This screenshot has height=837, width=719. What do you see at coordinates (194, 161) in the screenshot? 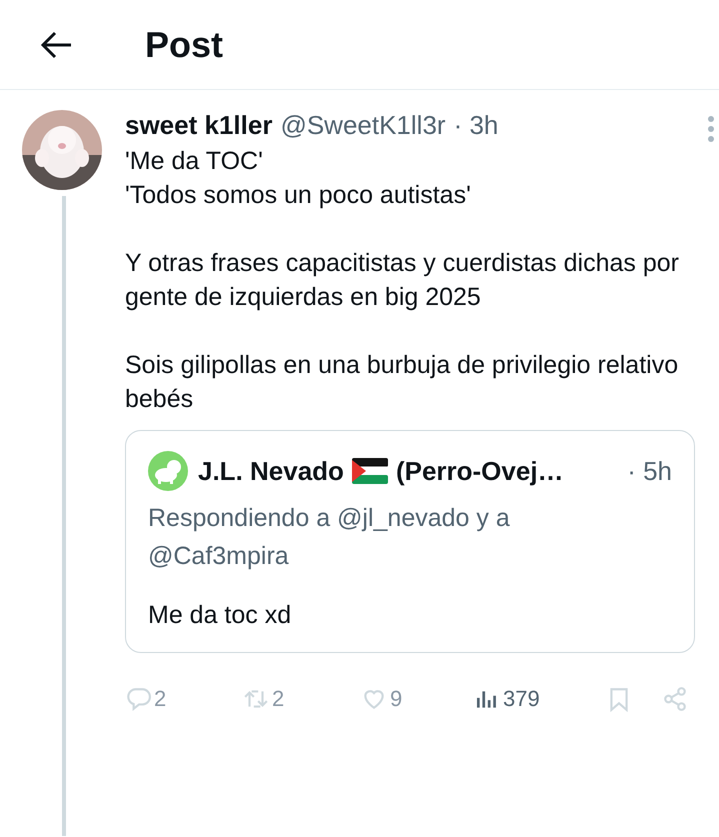
I see `post-text: 'Me da TOC'` at bounding box center [194, 161].